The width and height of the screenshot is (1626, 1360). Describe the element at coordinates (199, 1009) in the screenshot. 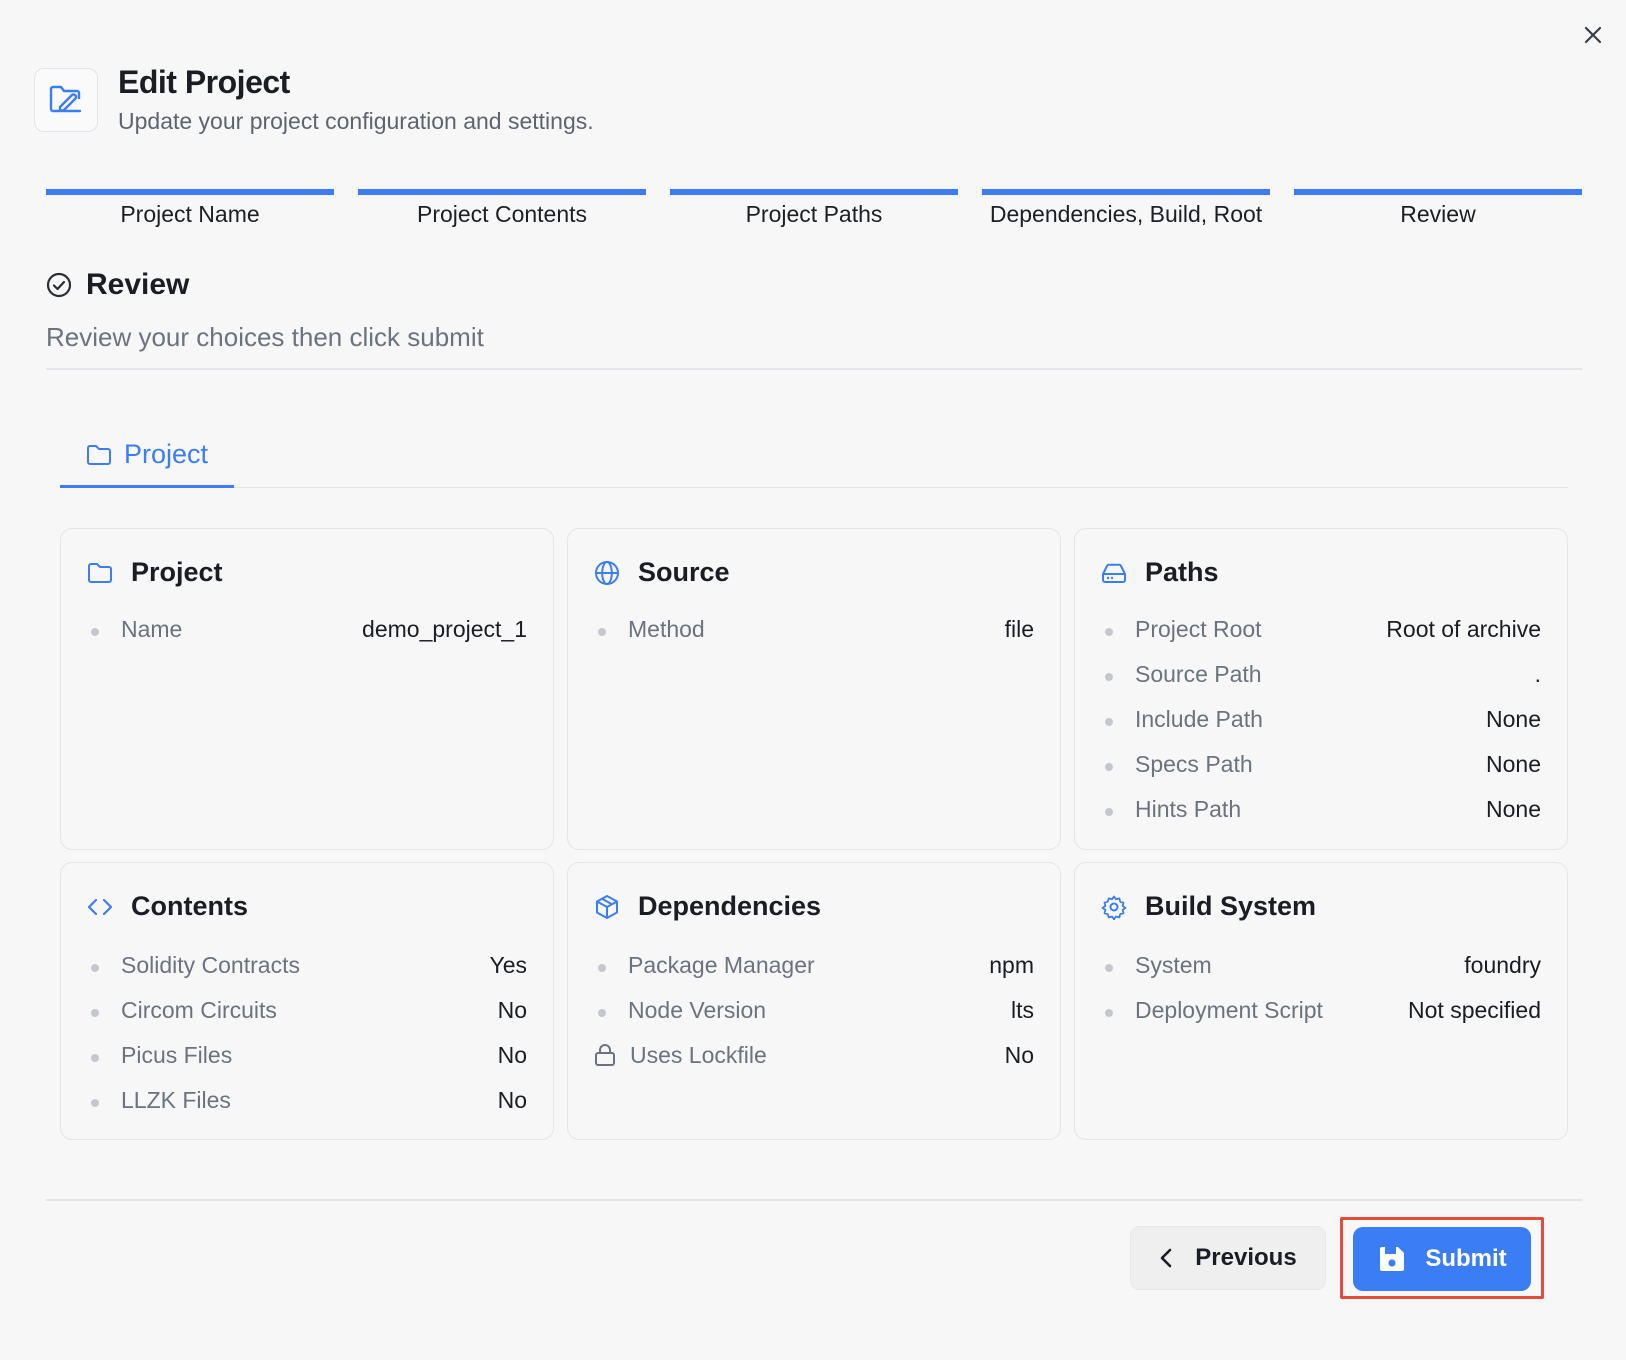

I see `row-label: Circom Circuits` at that location.